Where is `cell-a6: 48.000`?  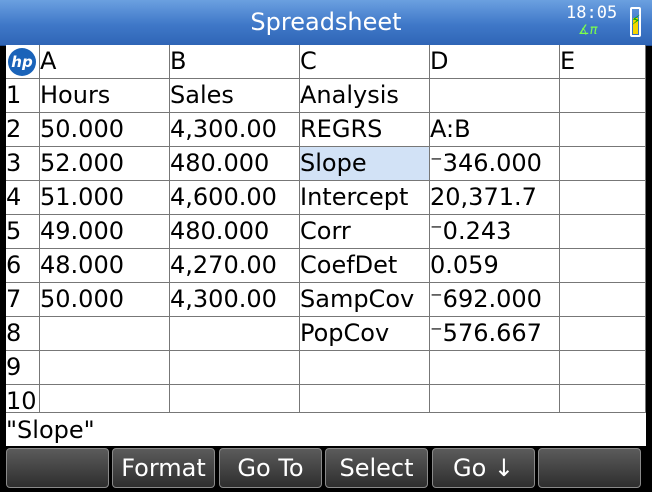
cell-a6: 48.000 is located at coordinates (105, 266).